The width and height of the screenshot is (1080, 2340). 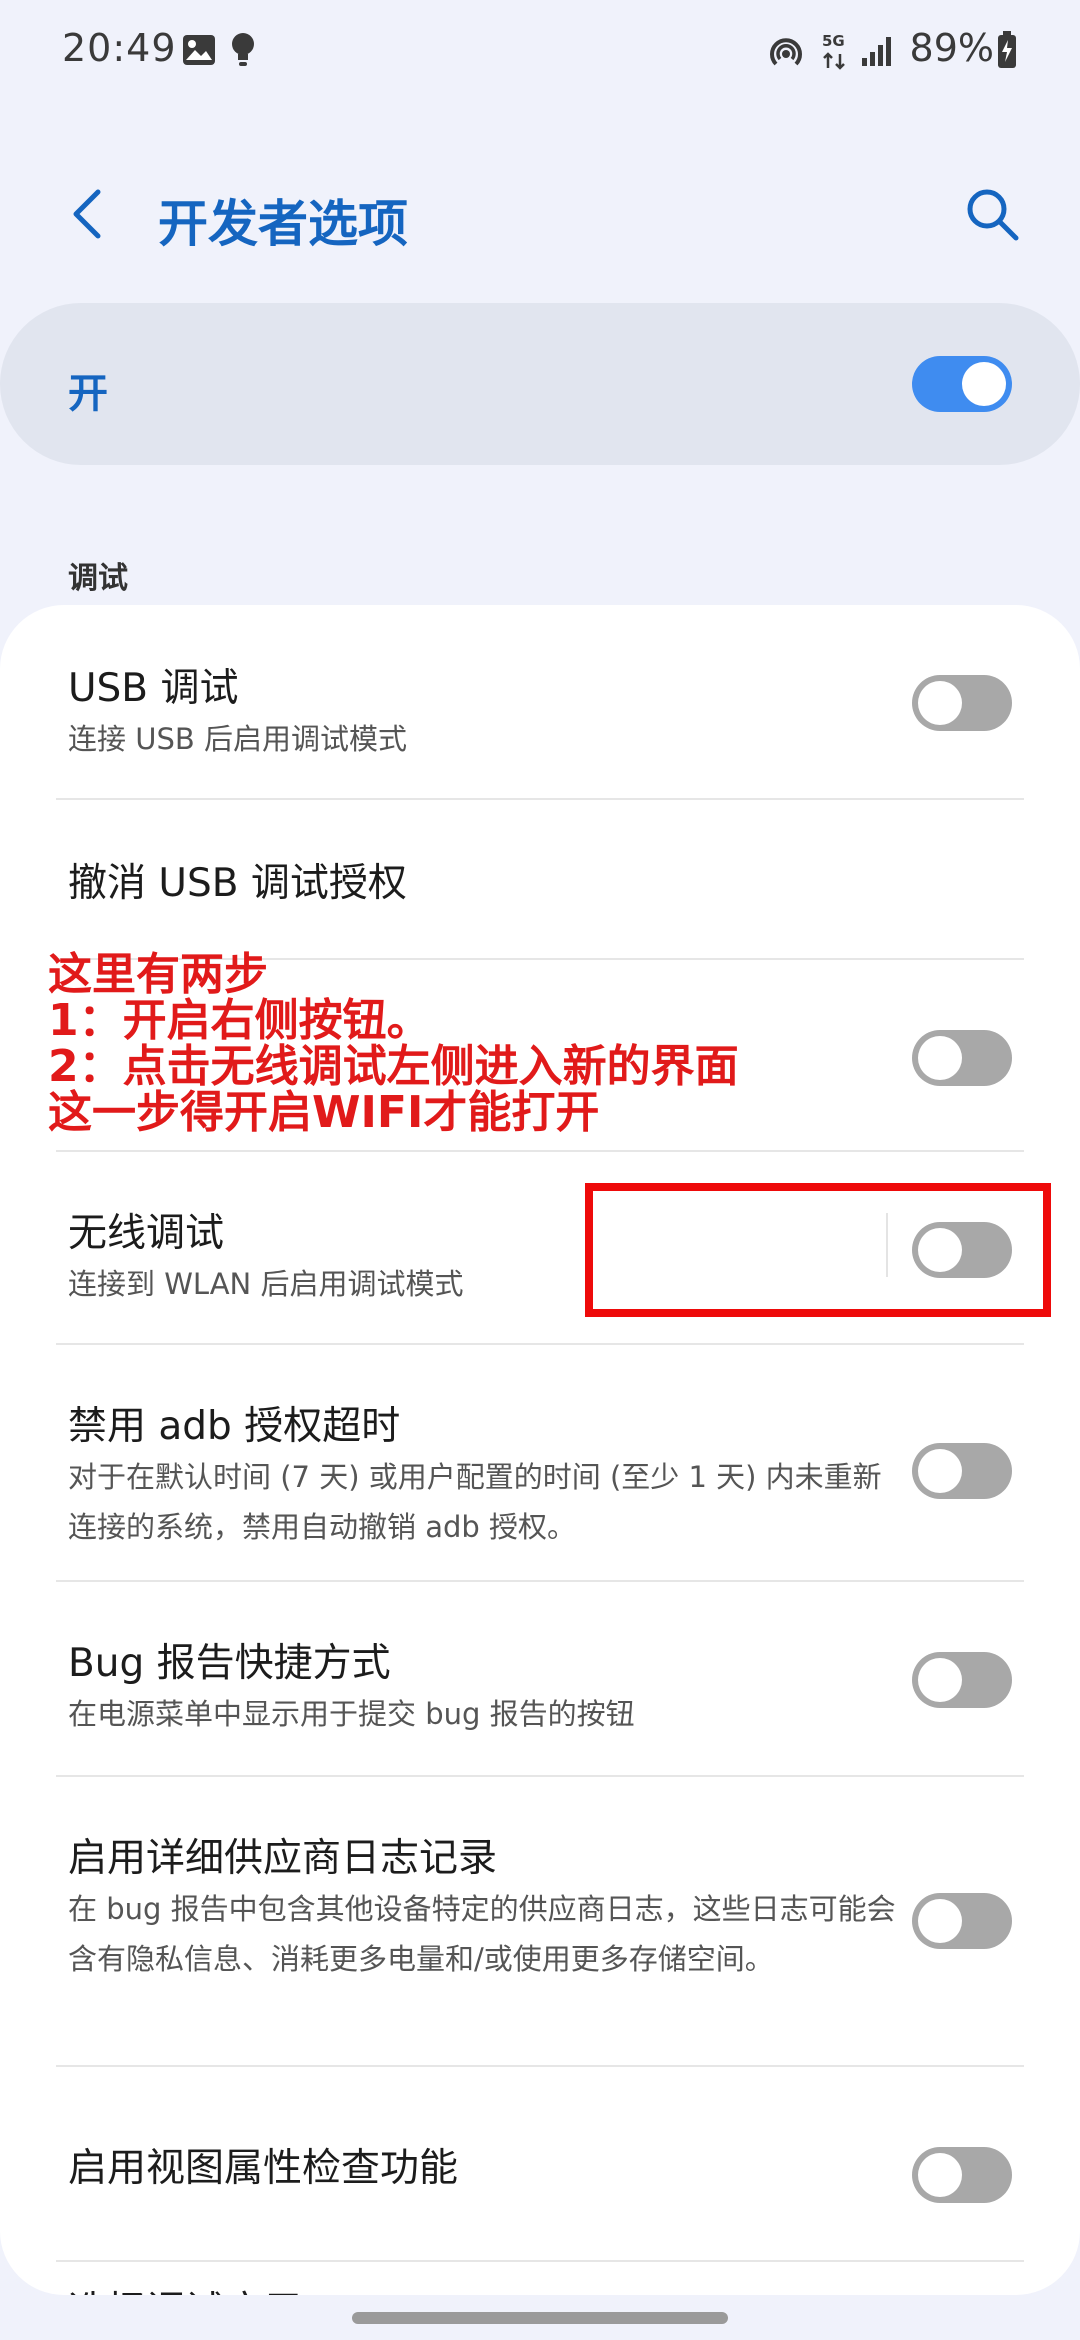 What do you see at coordinates (146, 1233) in the screenshot?
I see `setting-title: 无线调试` at bounding box center [146, 1233].